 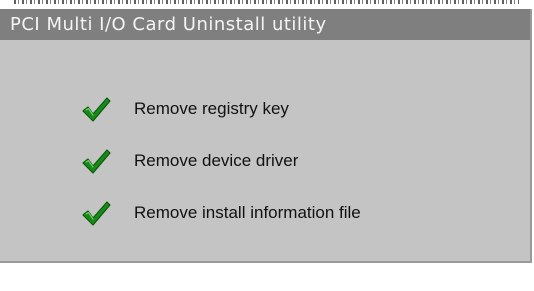 I want to click on step-remove-registry-key: Remove registry key, so click(x=184, y=109).